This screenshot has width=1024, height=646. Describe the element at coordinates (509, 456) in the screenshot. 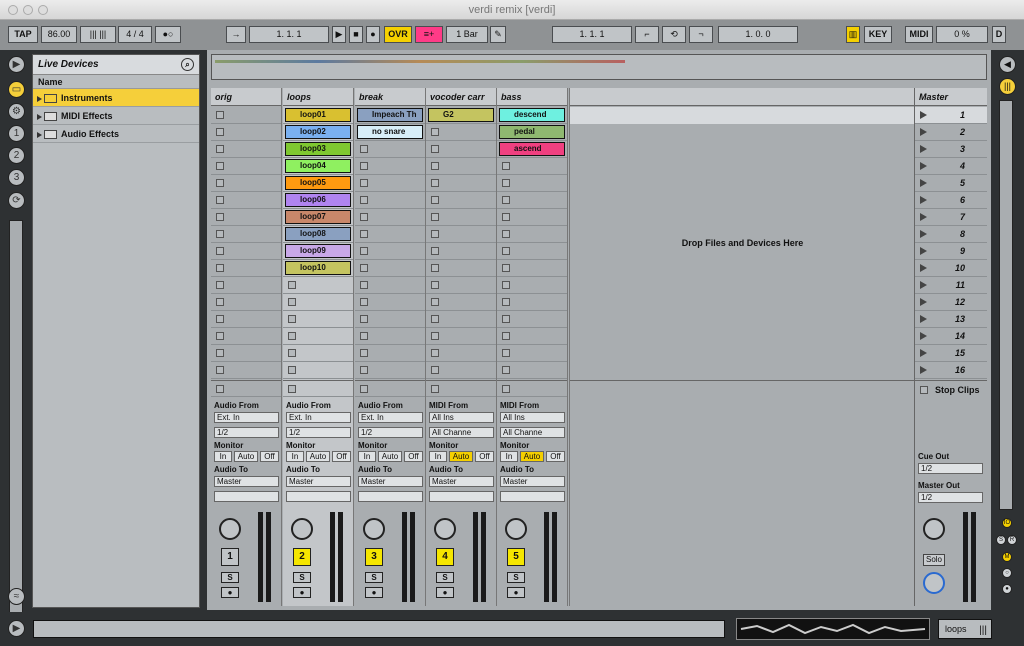

I see `monitor-in-button: In` at that location.